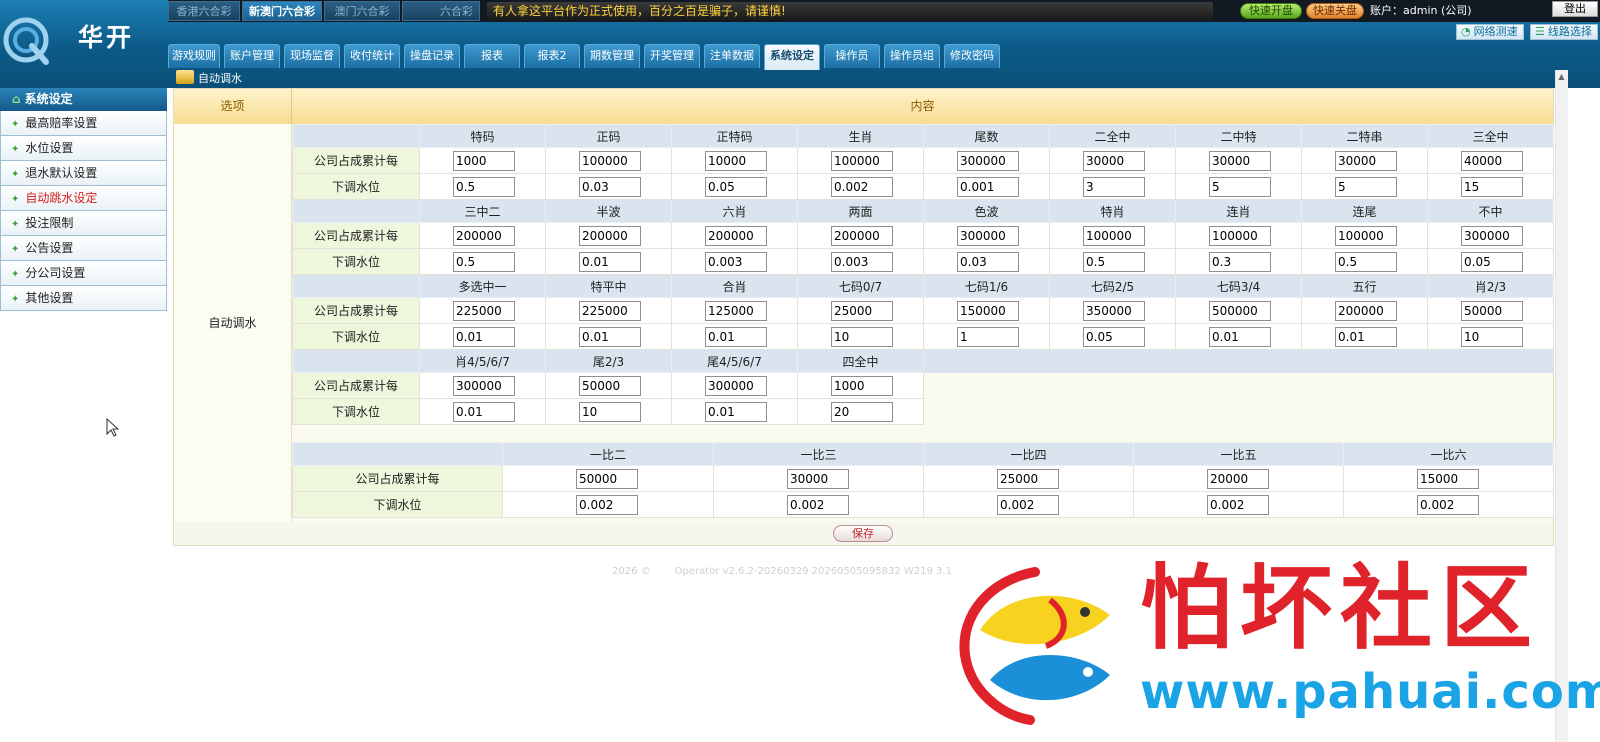  I want to click on nav-tab-rules: 游戏规则, so click(194, 56).